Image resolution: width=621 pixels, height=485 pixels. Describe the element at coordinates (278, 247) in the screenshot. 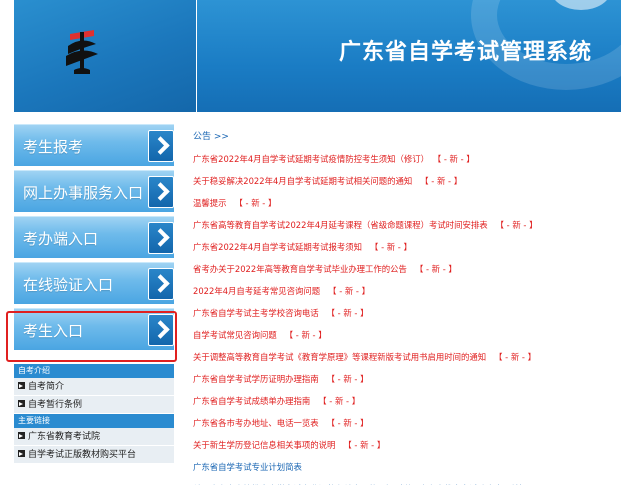

I see `announcement-title: 广东省2022年4月自学考试延期考试报考须知` at that location.